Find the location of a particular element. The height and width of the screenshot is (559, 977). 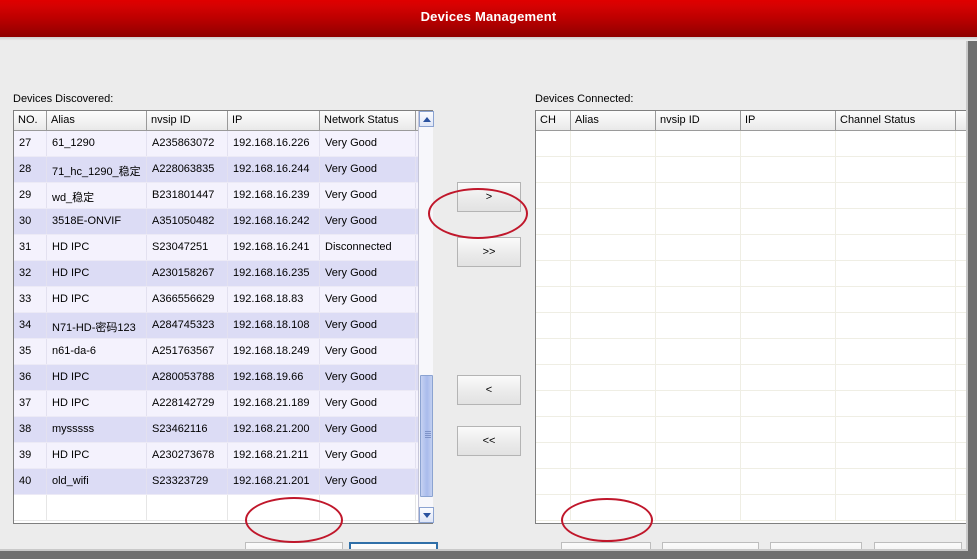

cell-no: 35 is located at coordinates (30, 351).